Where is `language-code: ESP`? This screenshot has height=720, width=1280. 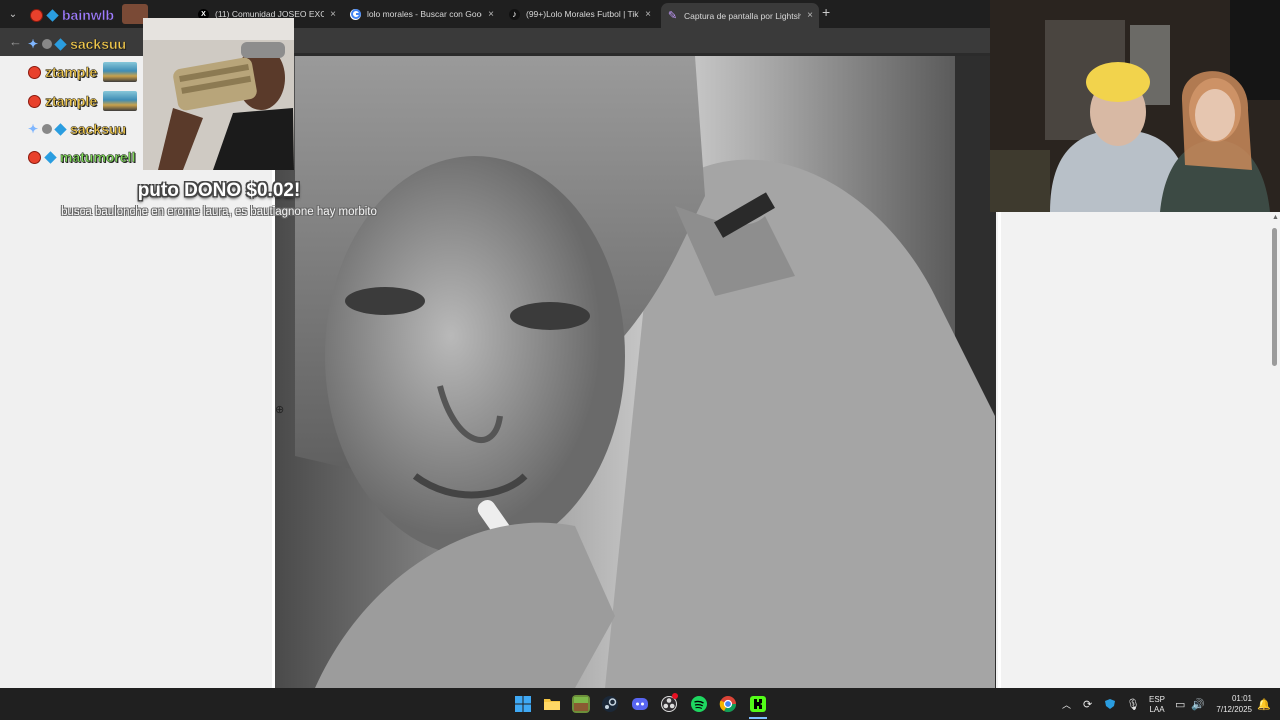
language-code: ESP is located at coordinates (1156, 699).